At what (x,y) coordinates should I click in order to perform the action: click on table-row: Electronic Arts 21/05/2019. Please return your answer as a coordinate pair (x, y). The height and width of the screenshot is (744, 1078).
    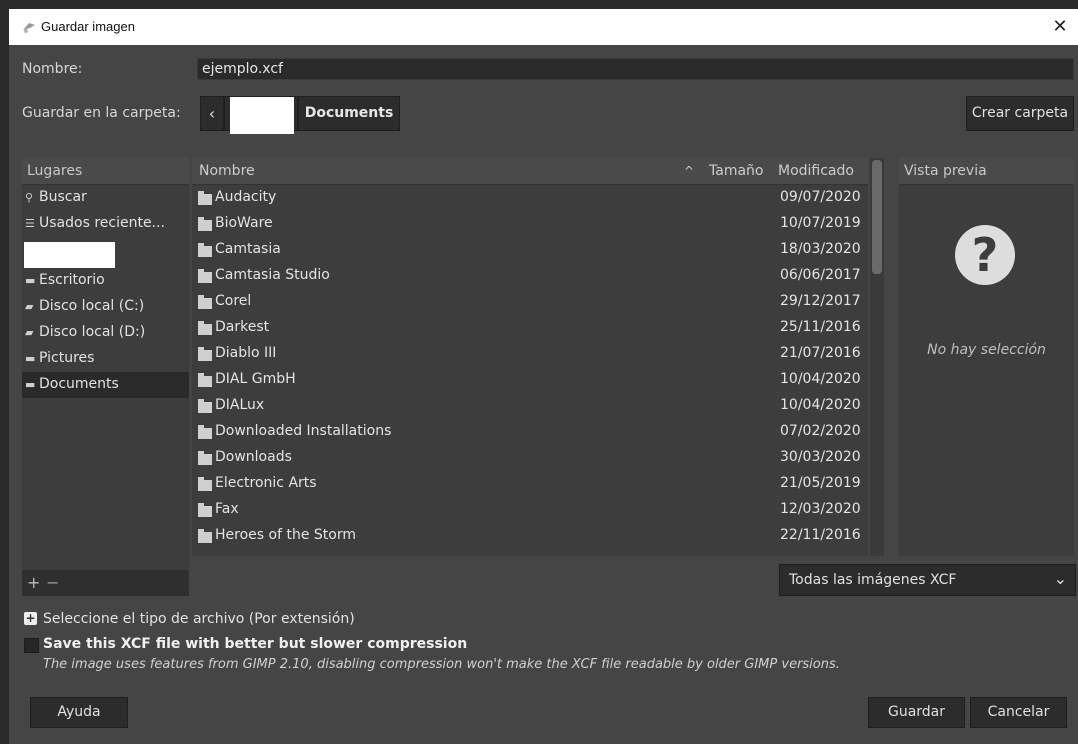
    Looking at the image, I should click on (530, 484).